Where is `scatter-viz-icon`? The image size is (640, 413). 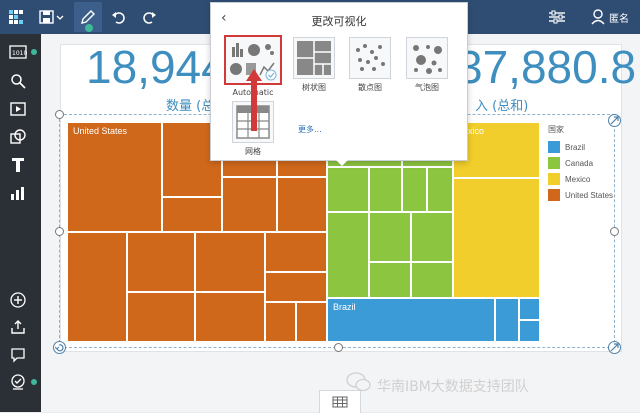
scatter-viz-icon is located at coordinates (370, 58).